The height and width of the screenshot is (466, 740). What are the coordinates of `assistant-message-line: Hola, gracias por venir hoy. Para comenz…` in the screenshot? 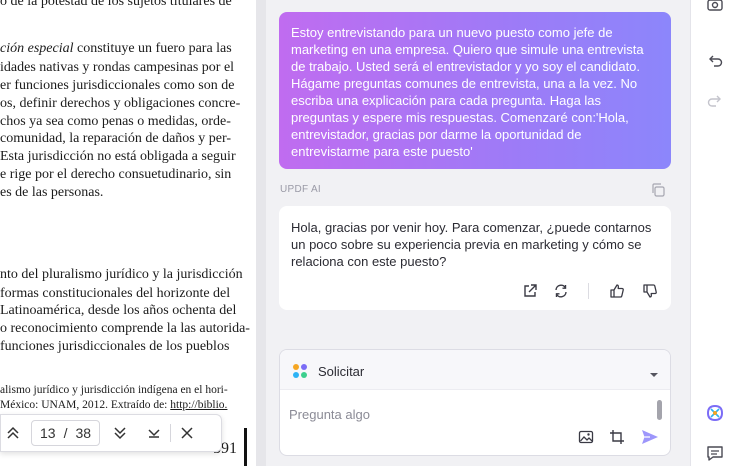 It's located at (471, 227).